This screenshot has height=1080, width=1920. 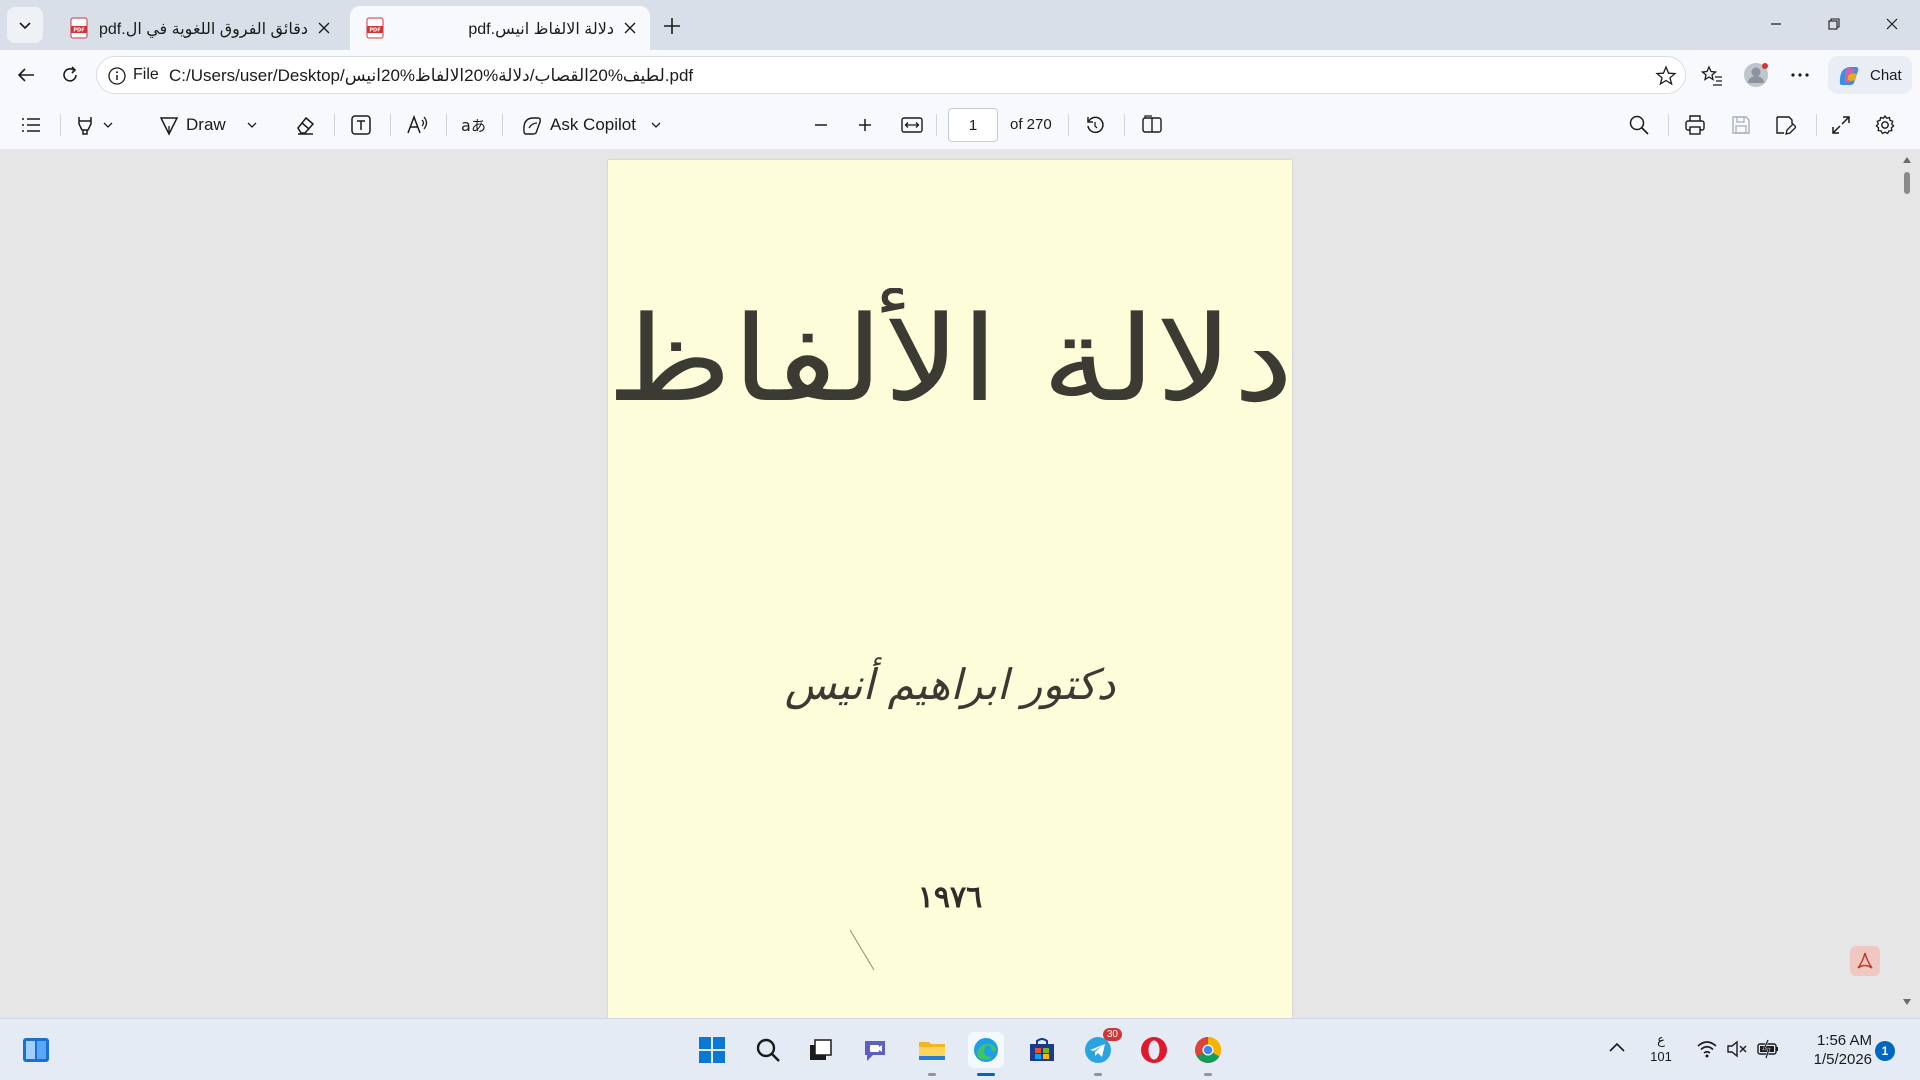 I want to click on task-view-button, so click(x=820, y=1050).